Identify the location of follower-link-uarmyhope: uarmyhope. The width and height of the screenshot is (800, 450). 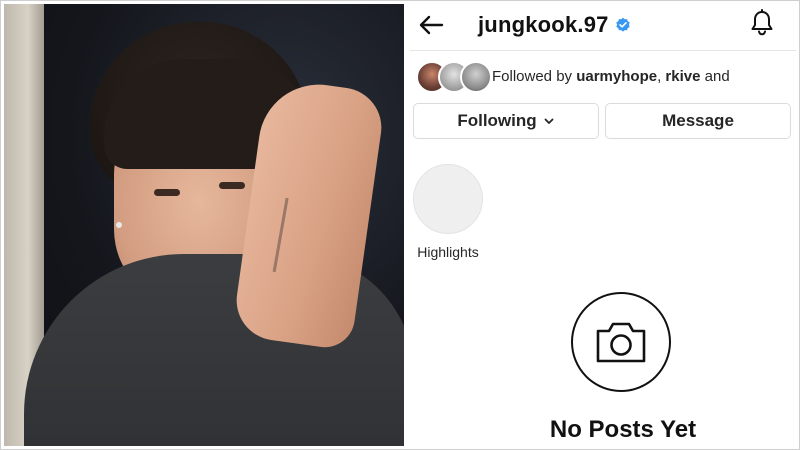
(616, 76).